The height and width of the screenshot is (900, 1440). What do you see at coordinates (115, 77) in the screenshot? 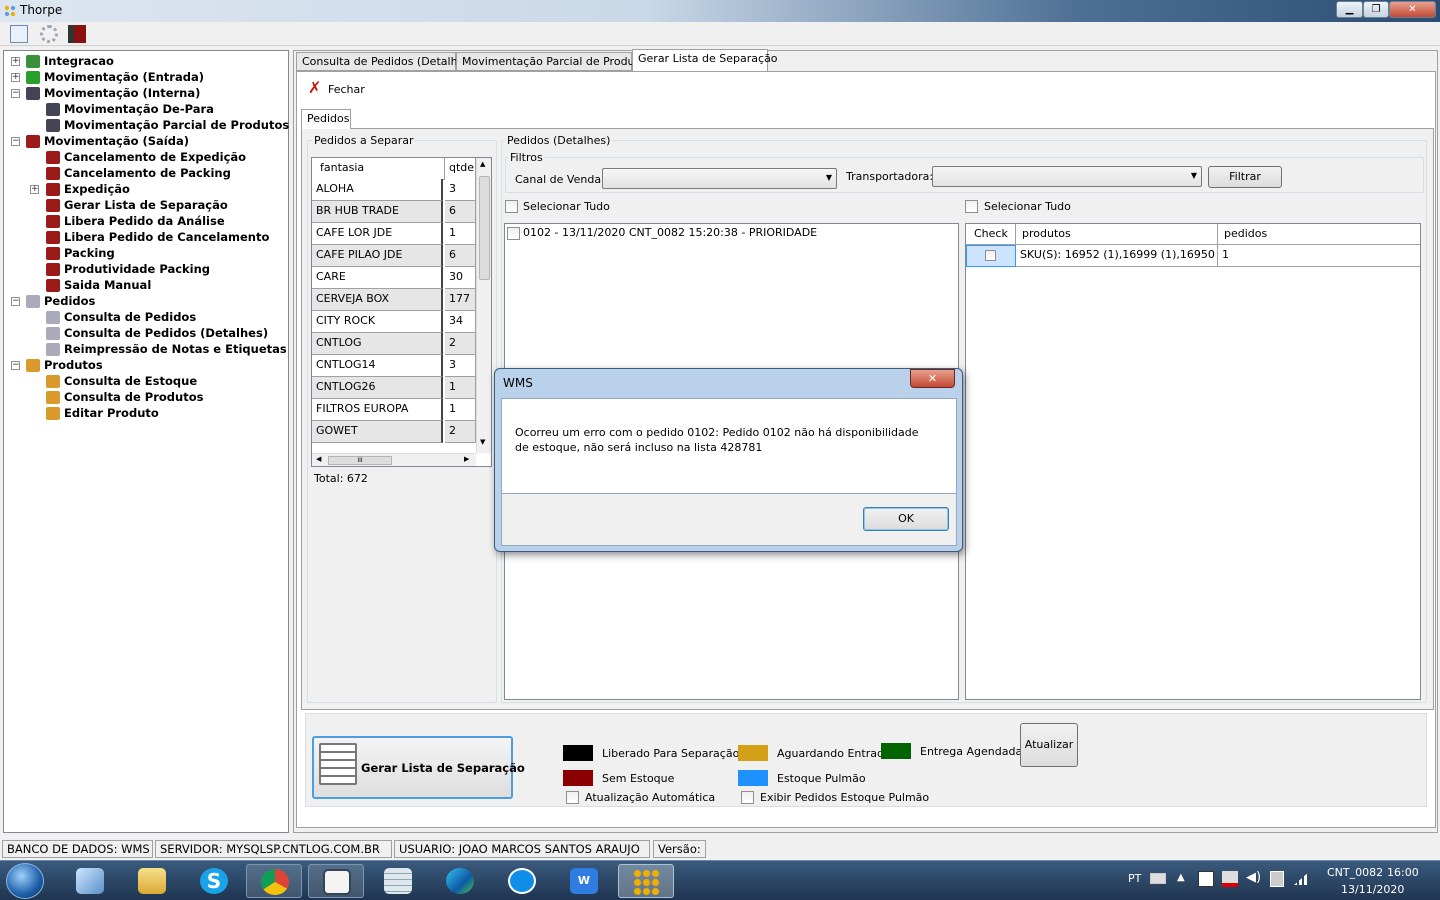
I see `tree-item: Movimentação (Entrada)` at bounding box center [115, 77].